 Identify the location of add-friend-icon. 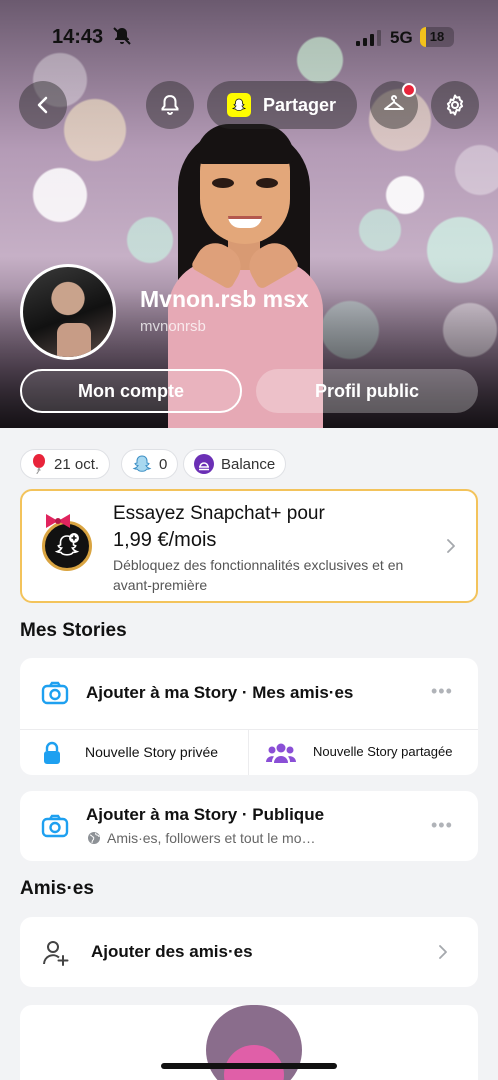
(56, 955).